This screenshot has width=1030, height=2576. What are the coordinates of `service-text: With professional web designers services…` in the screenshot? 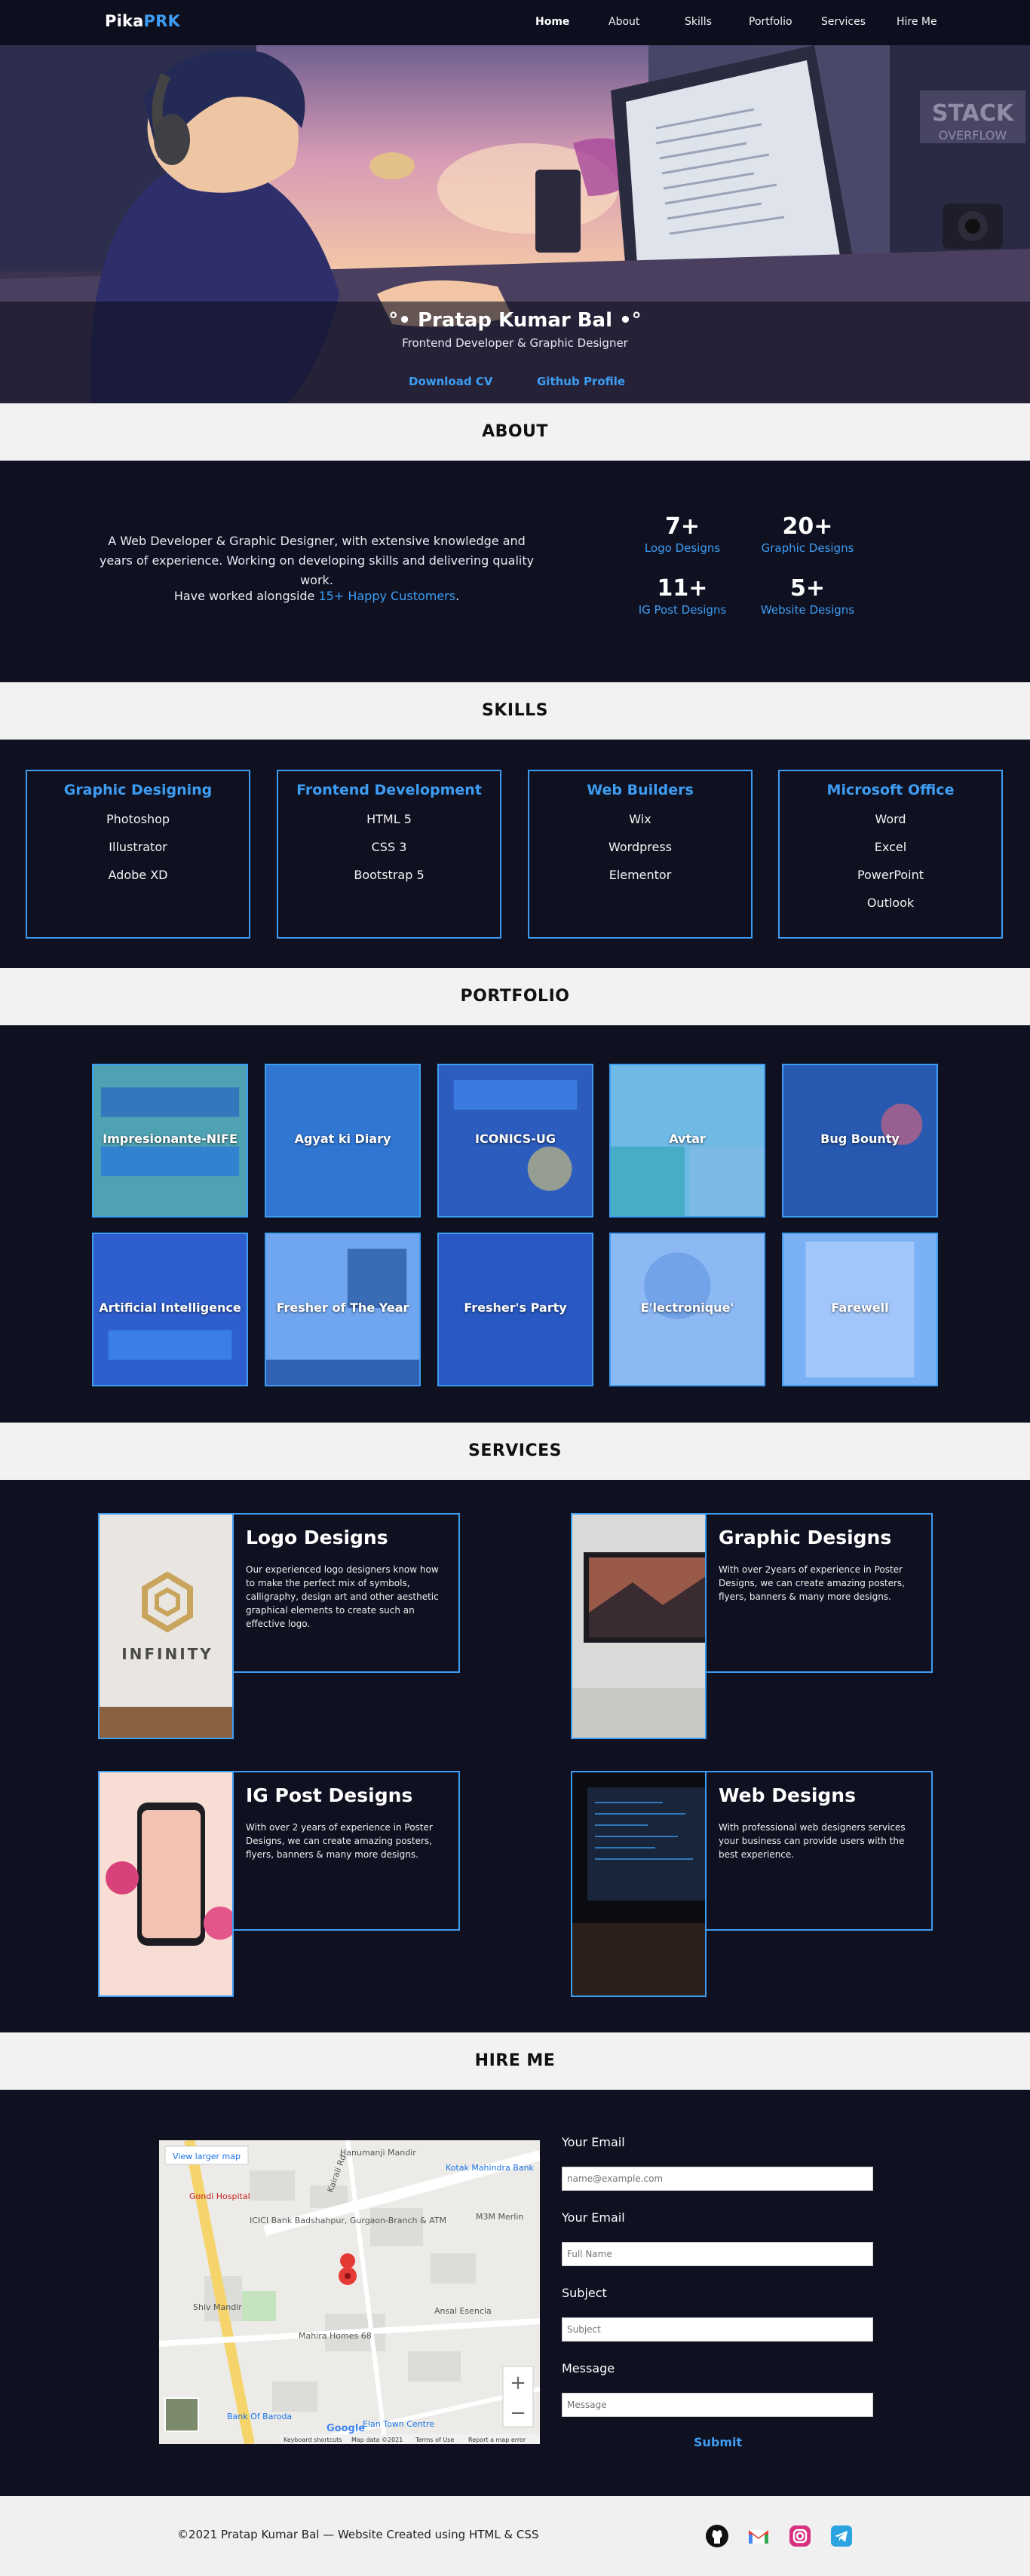 It's located at (812, 1841).